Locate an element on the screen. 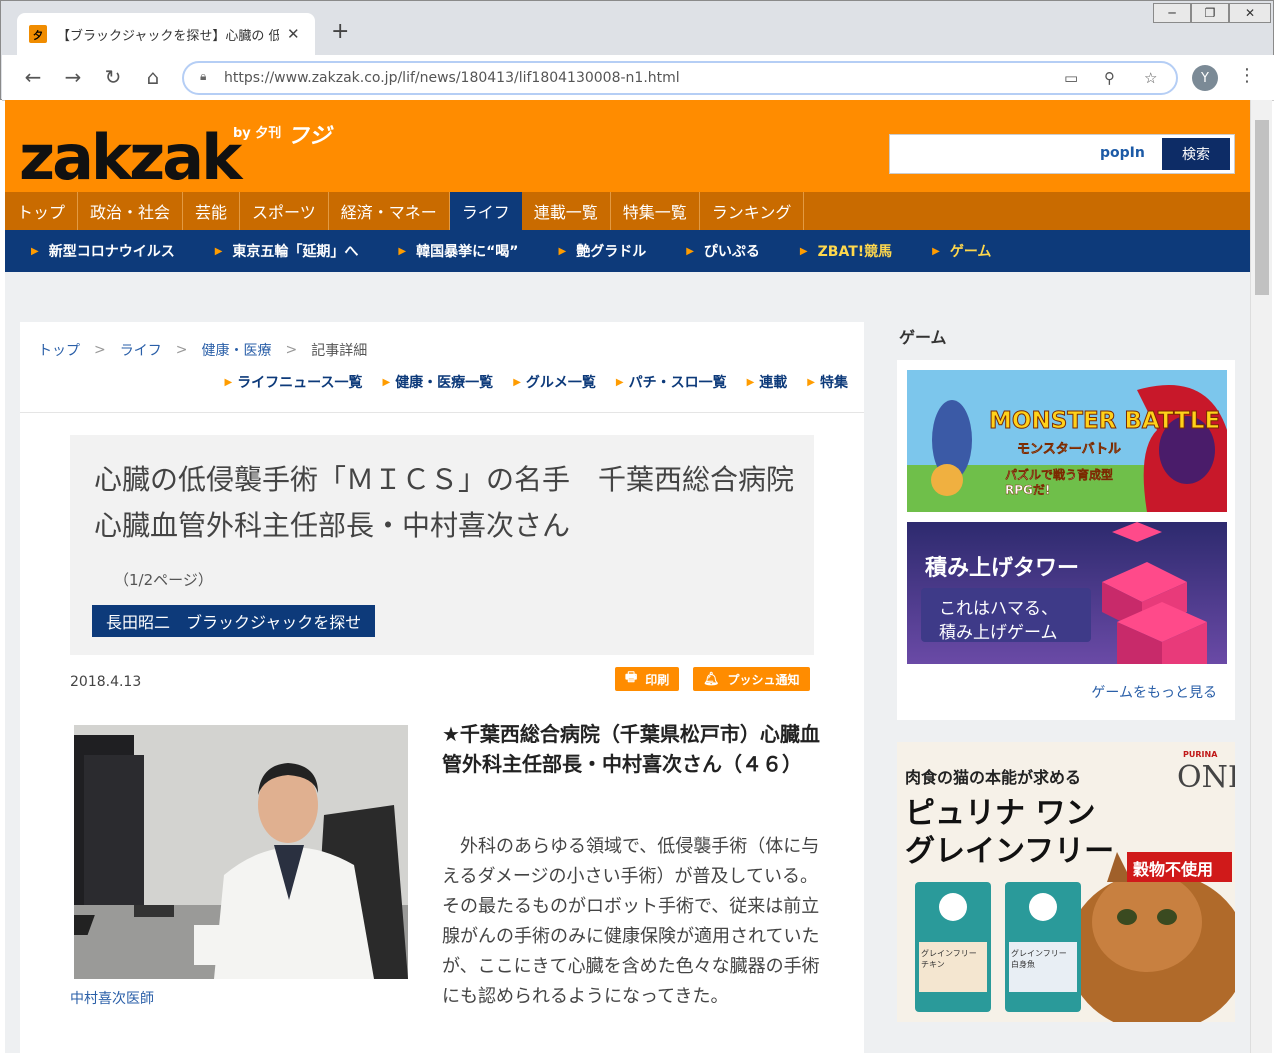 The image size is (1274, 1053). main-nav-item: スポーツ is located at coordinates (284, 211).